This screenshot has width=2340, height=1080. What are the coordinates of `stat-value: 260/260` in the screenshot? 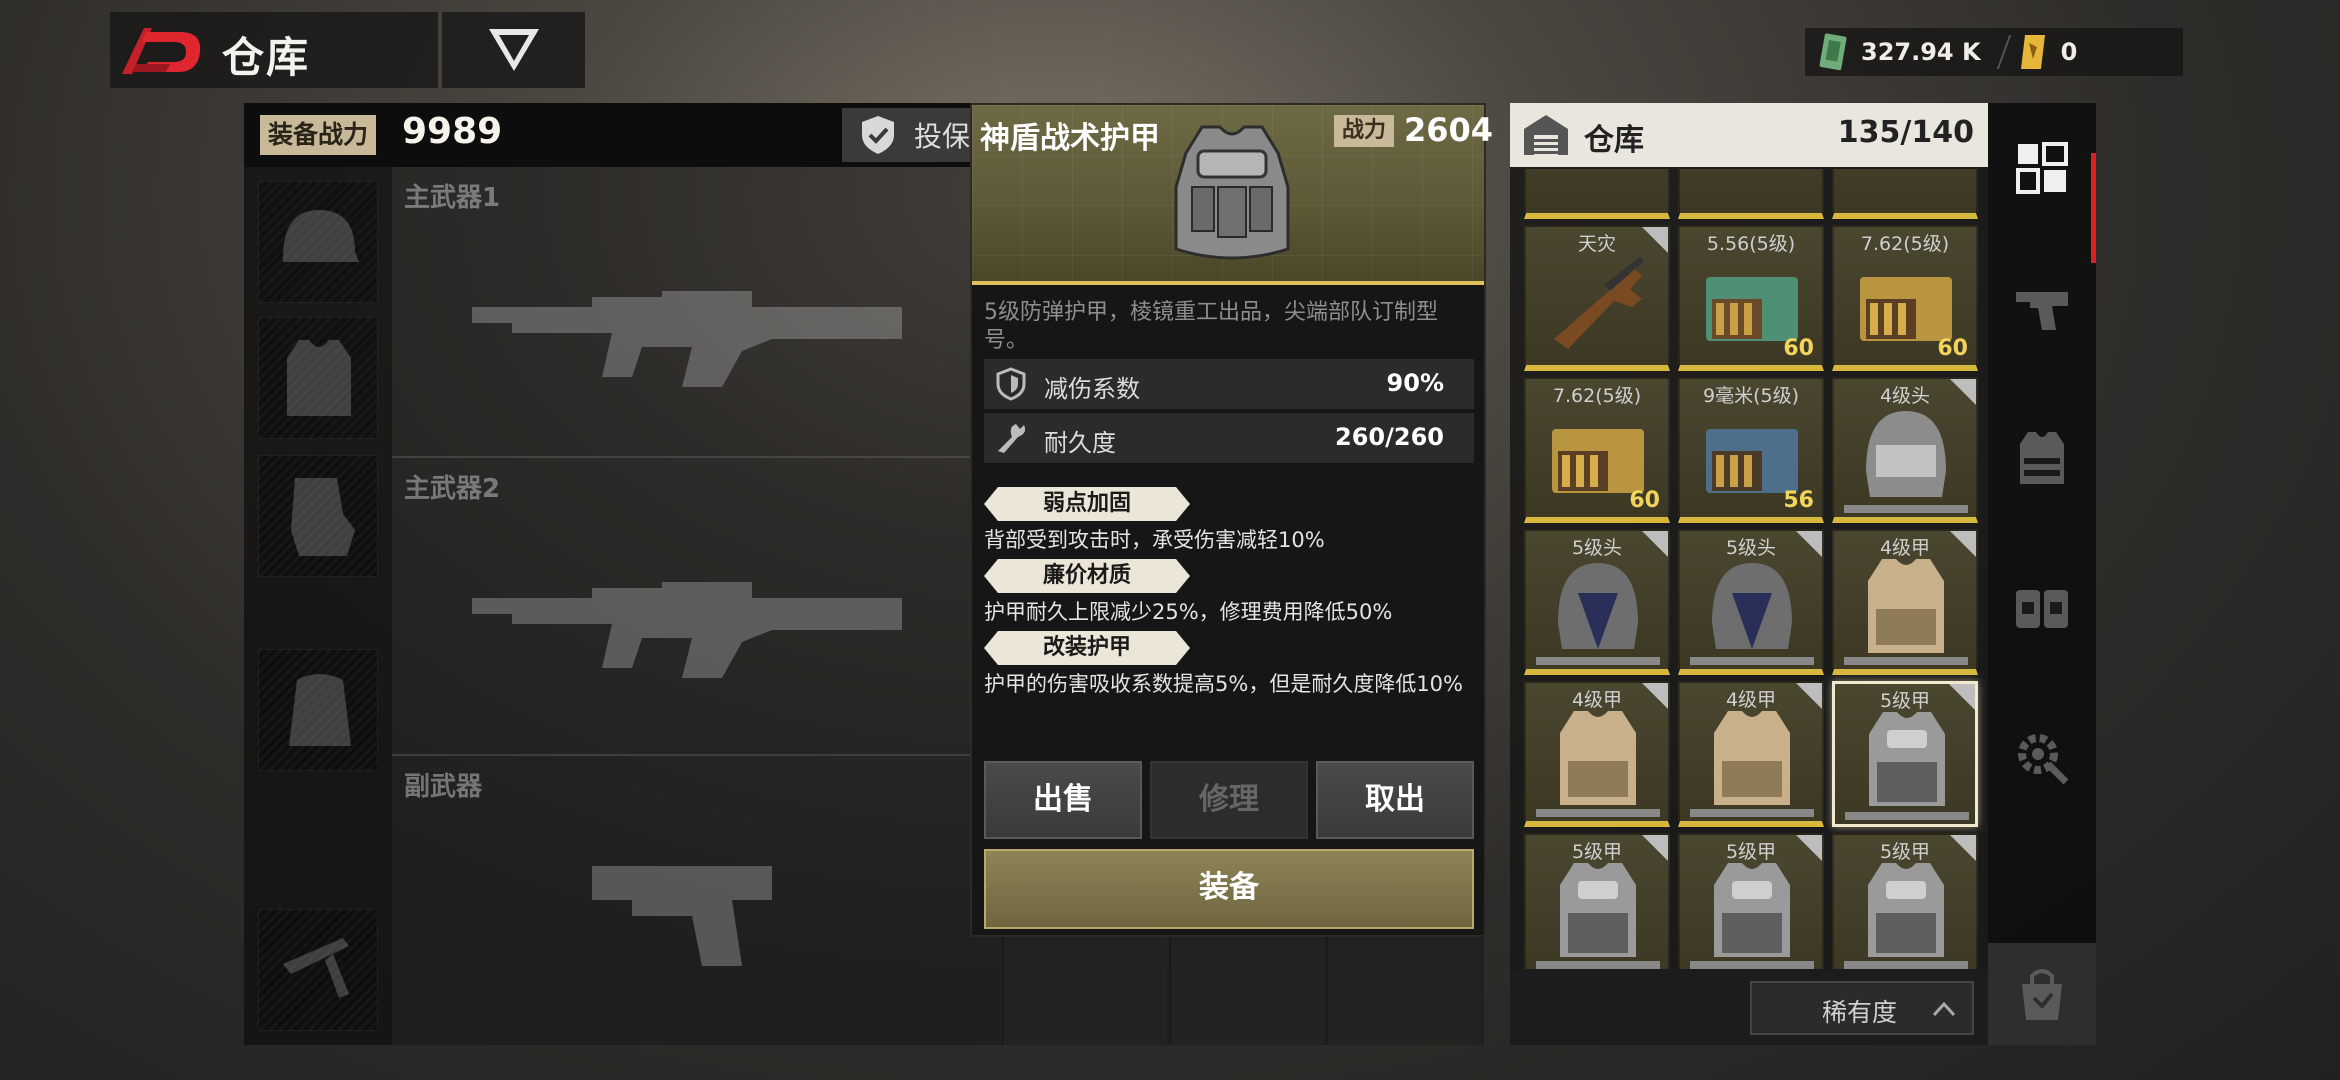 It's located at (1389, 437).